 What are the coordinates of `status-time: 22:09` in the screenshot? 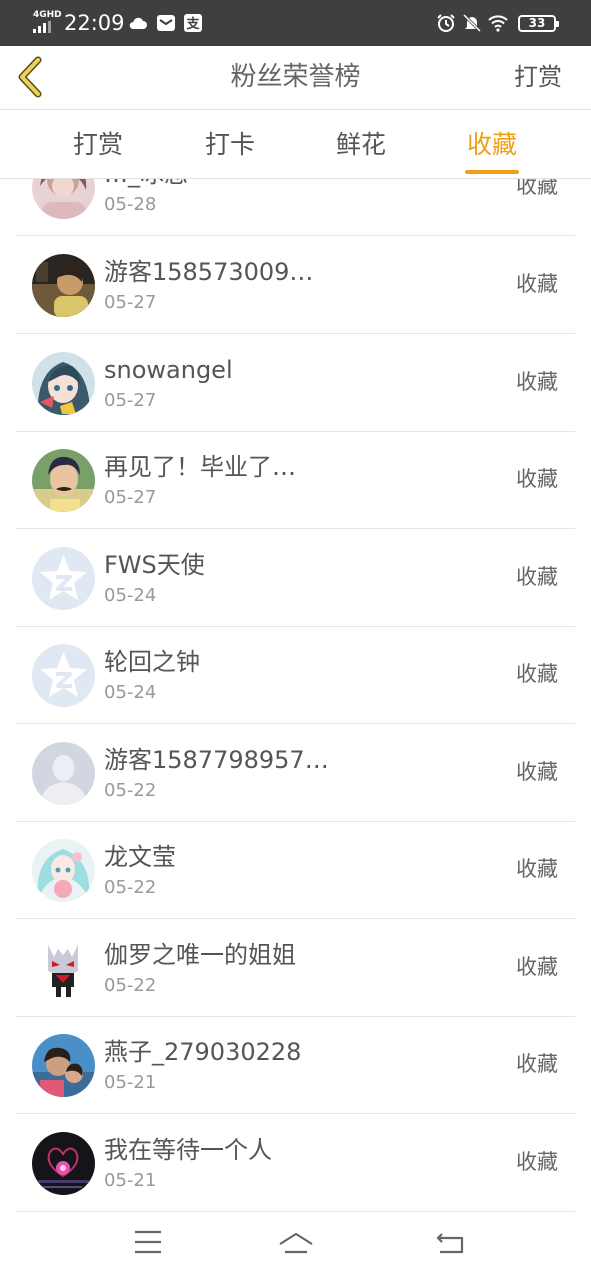 It's located at (94, 23).